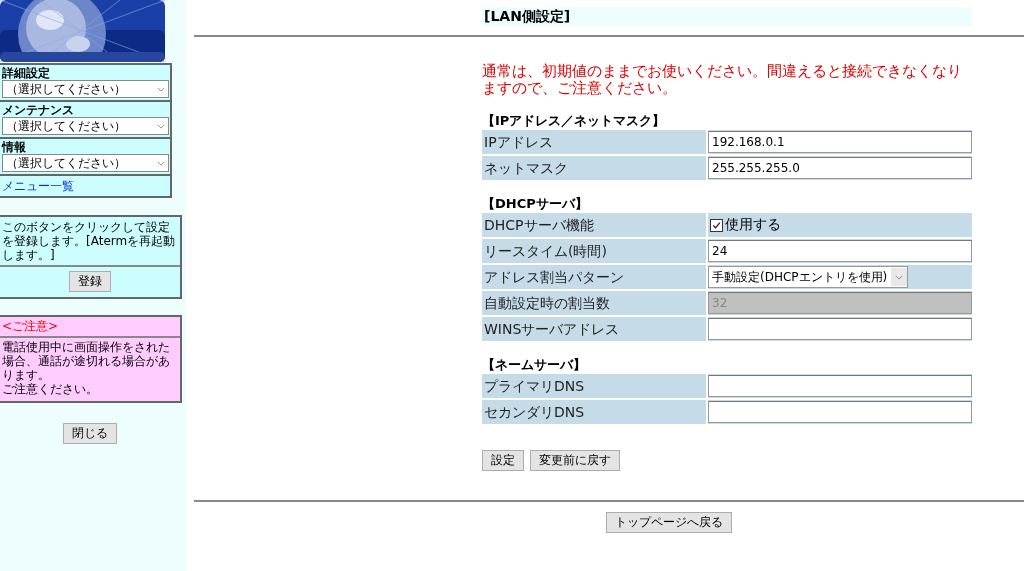  I want to click on menu-label: 詳細設定, so click(26, 73).